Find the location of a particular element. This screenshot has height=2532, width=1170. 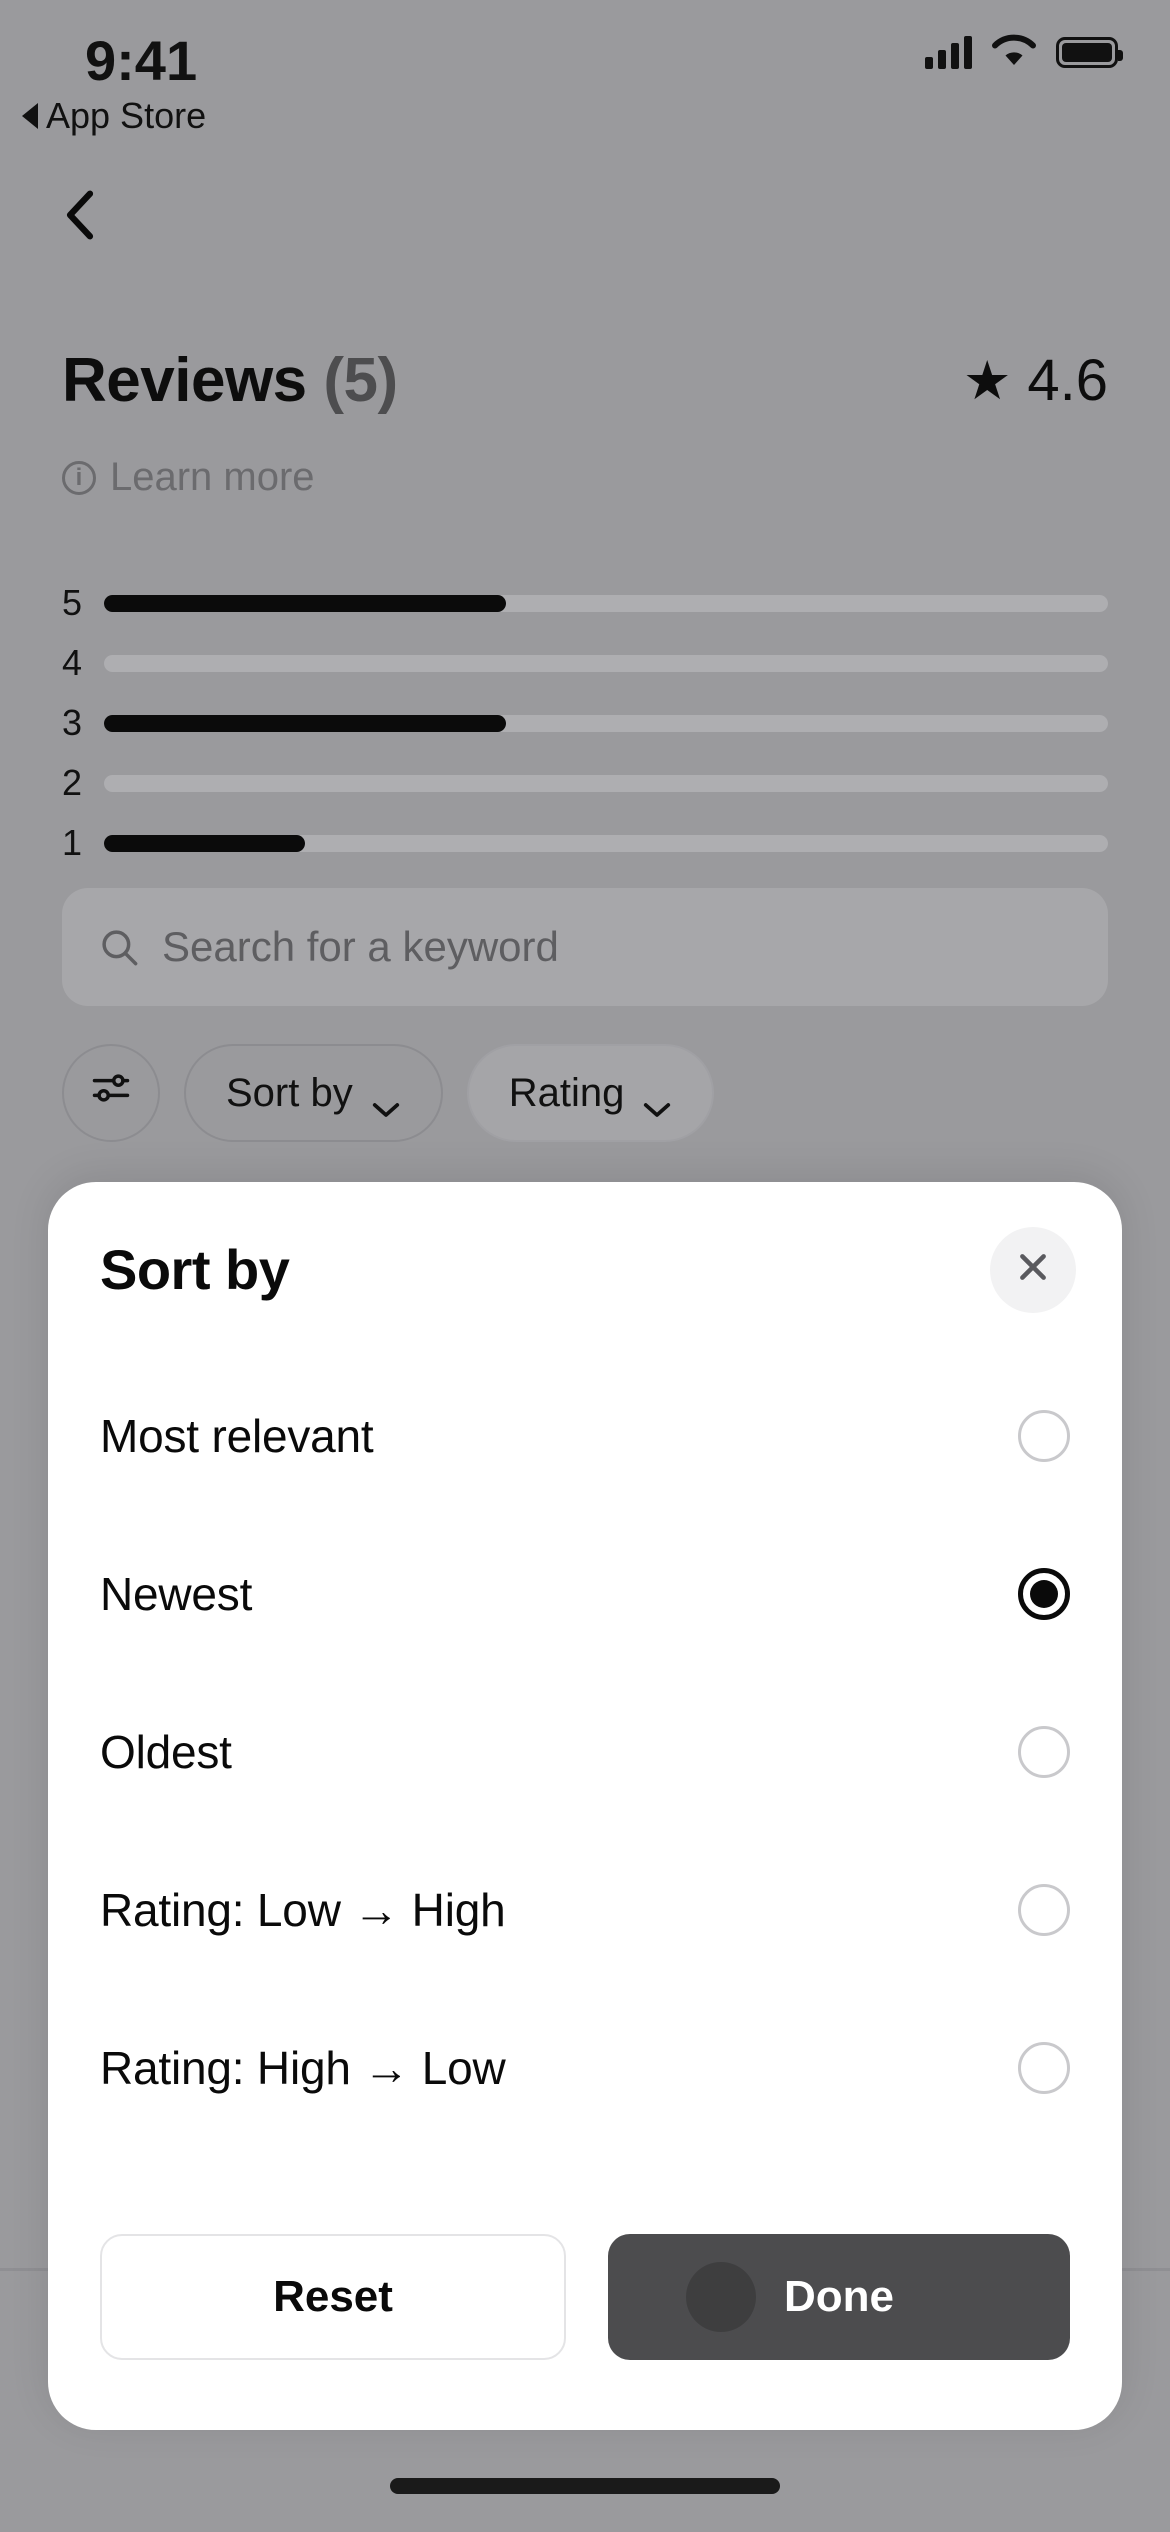

back-button is located at coordinates (80, 215).